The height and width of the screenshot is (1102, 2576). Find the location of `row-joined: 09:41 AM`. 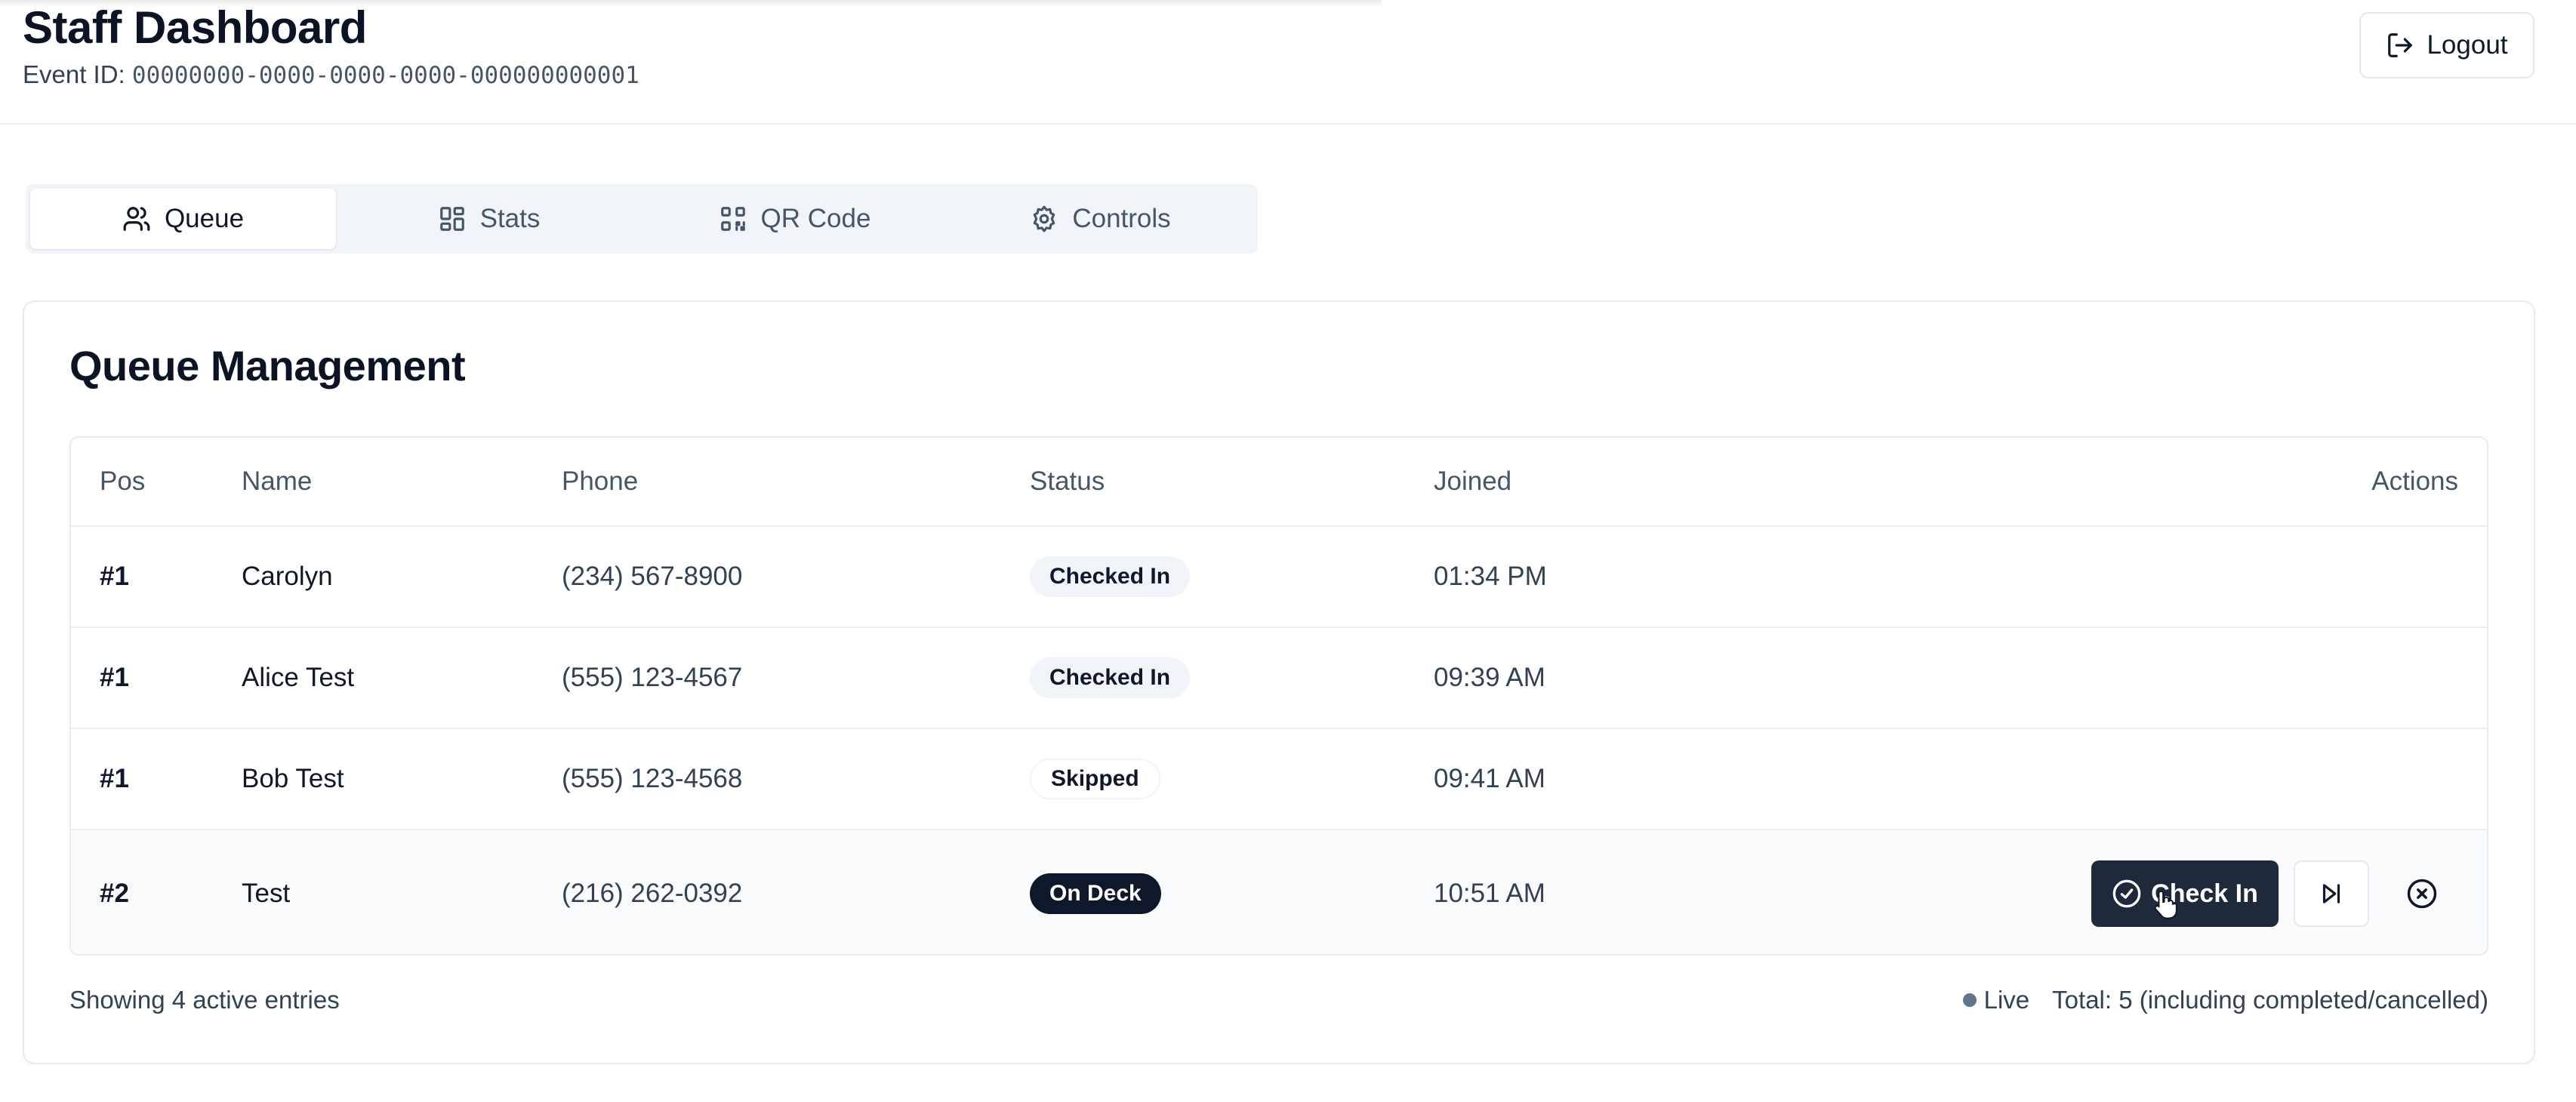

row-joined: 09:41 AM is located at coordinates (1489, 778).